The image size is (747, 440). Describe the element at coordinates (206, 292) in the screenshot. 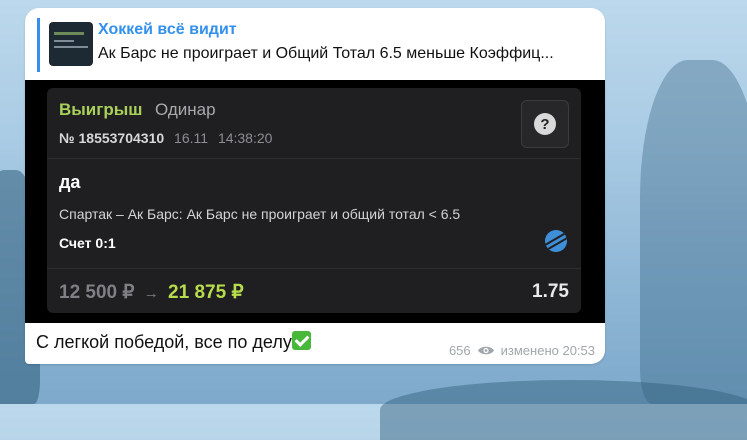

I see `payout-amount: 21 875 ₽` at that location.